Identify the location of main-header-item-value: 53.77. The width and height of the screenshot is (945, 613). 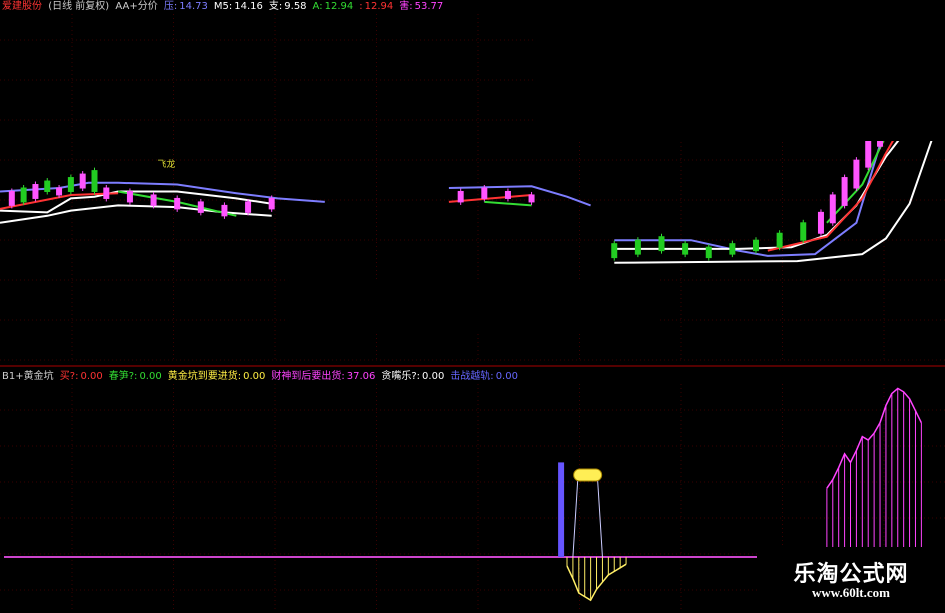
(429, 6).